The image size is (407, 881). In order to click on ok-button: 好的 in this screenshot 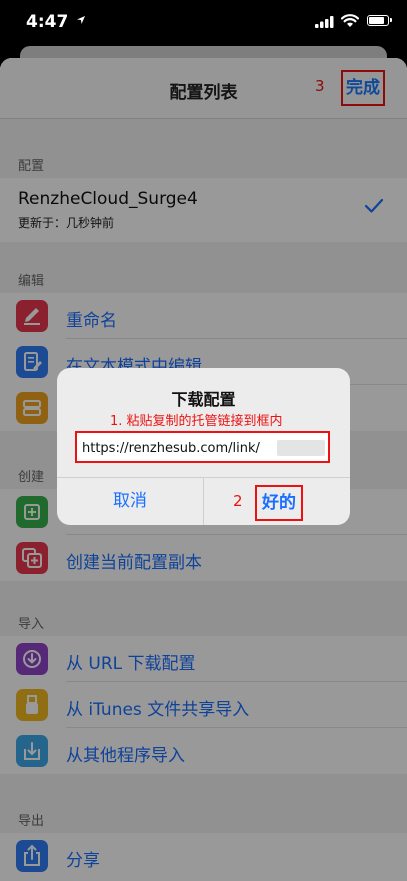, I will do `click(279, 503)`.